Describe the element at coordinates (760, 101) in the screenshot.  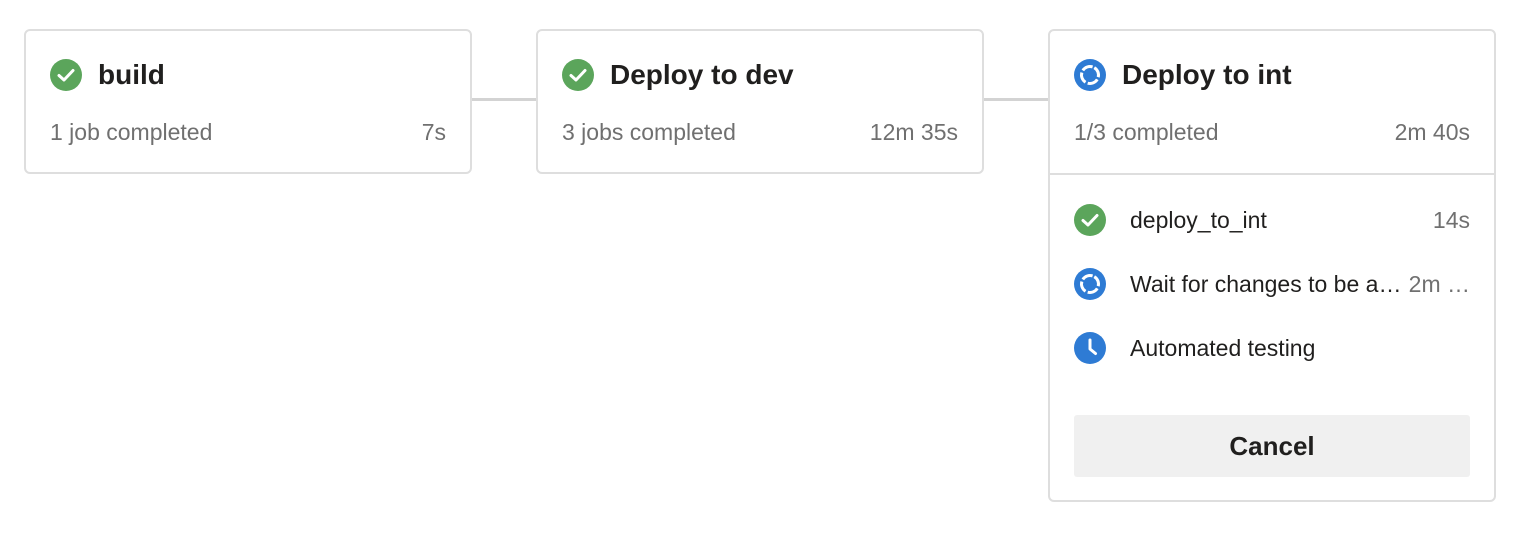
I see `stage-card-deploy-to-dev: Deploy to dev 3 jobs completed 12m 35s` at that location.